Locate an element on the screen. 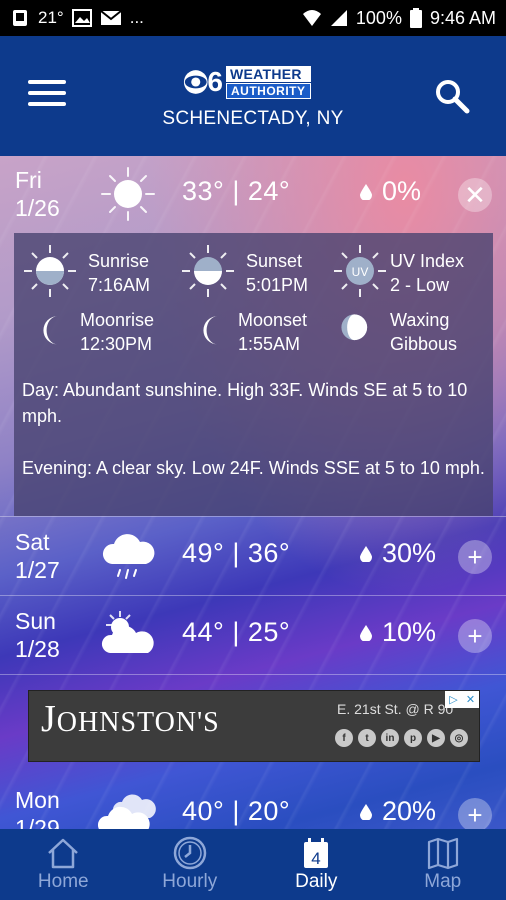  day-row-sun: Sun 1/28 44° | 25° 10% + is located at coordinates (253, 636).